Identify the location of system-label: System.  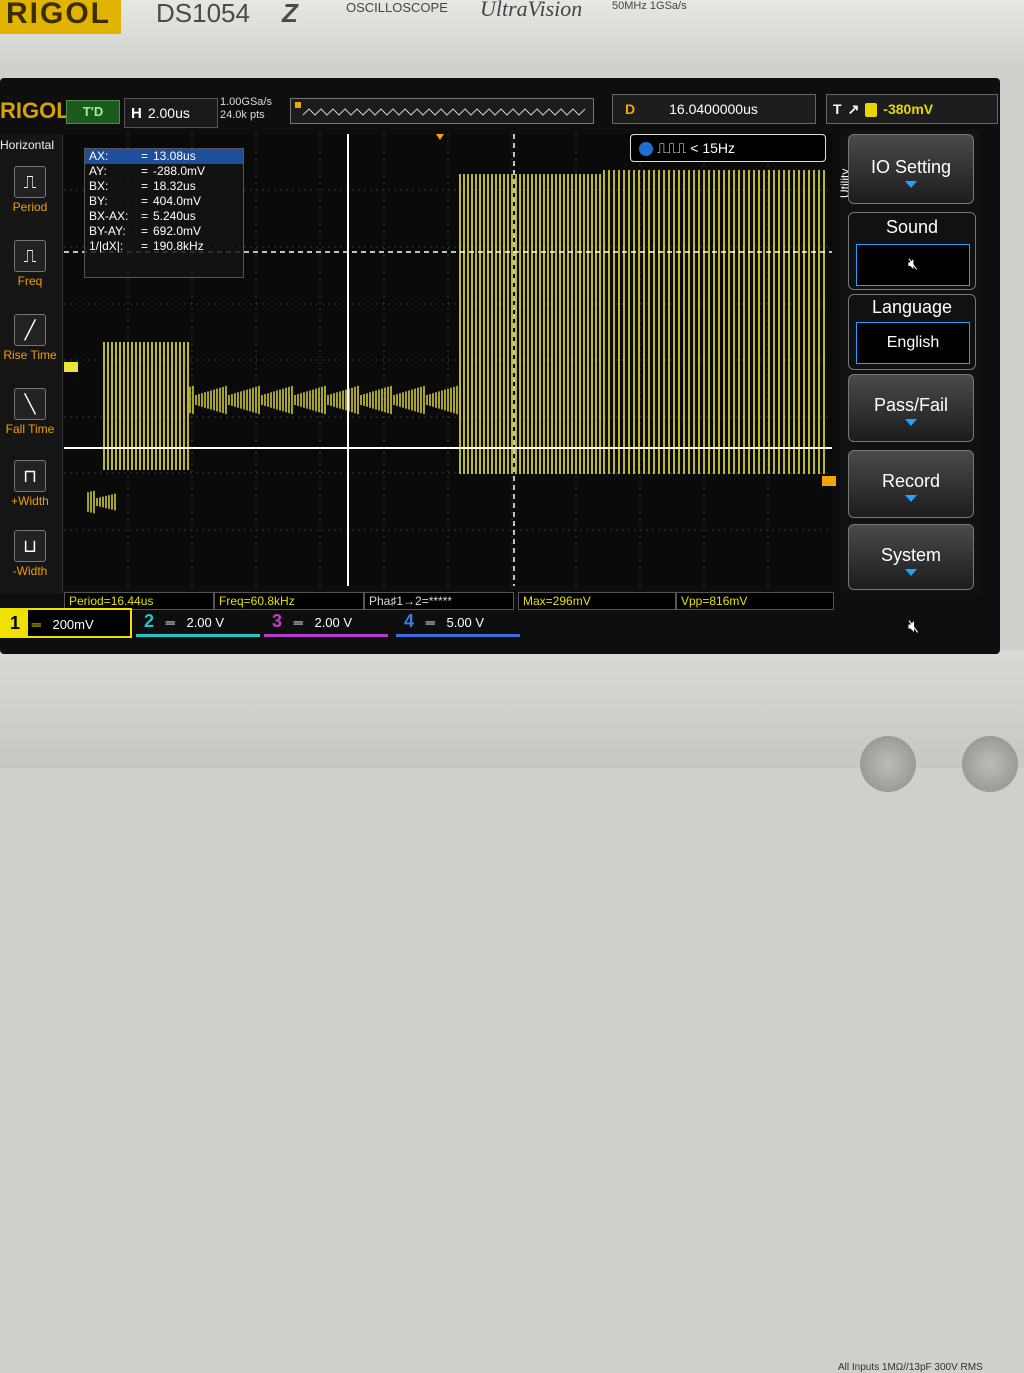
(910, 555).